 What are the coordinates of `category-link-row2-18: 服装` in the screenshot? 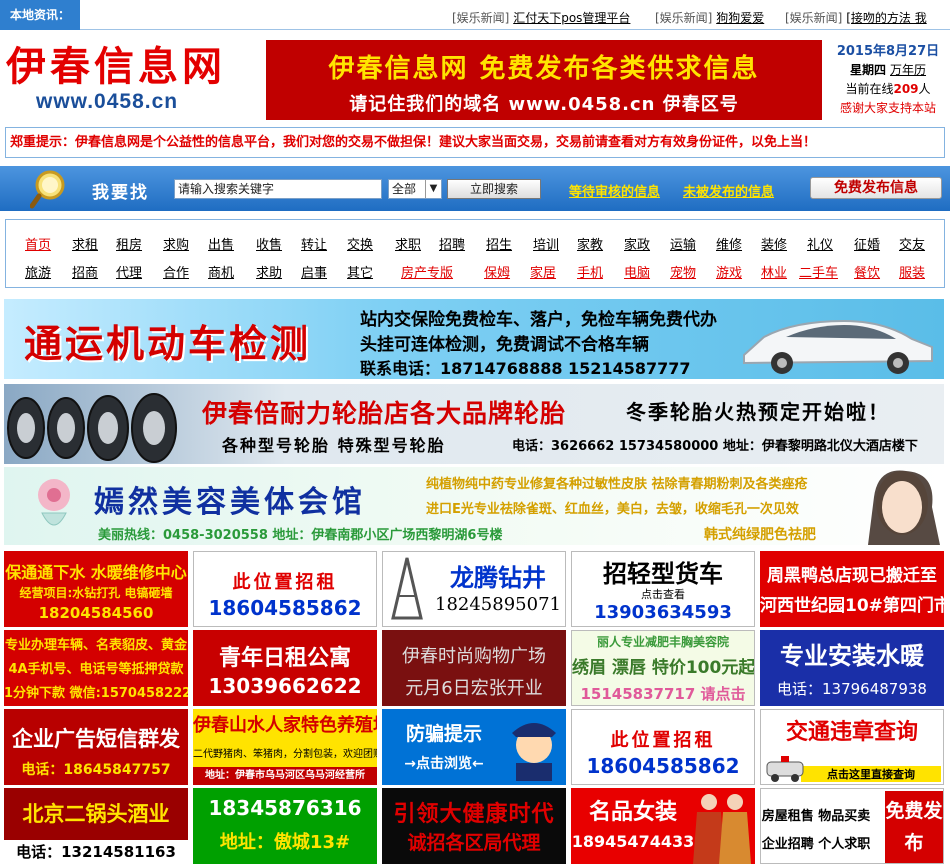 It's located at (912, 271).